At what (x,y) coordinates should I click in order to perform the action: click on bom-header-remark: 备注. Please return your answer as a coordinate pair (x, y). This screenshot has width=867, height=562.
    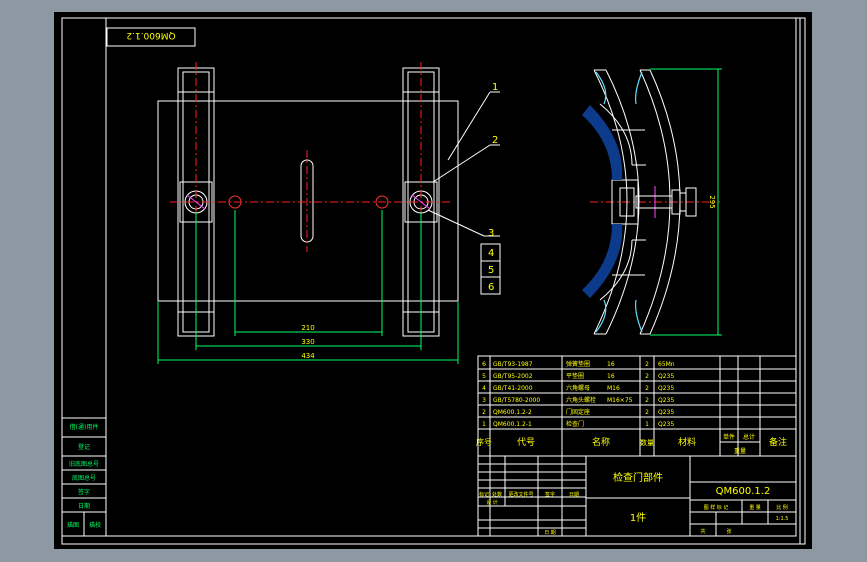
    Looking at the image, I should click on (778, 442).